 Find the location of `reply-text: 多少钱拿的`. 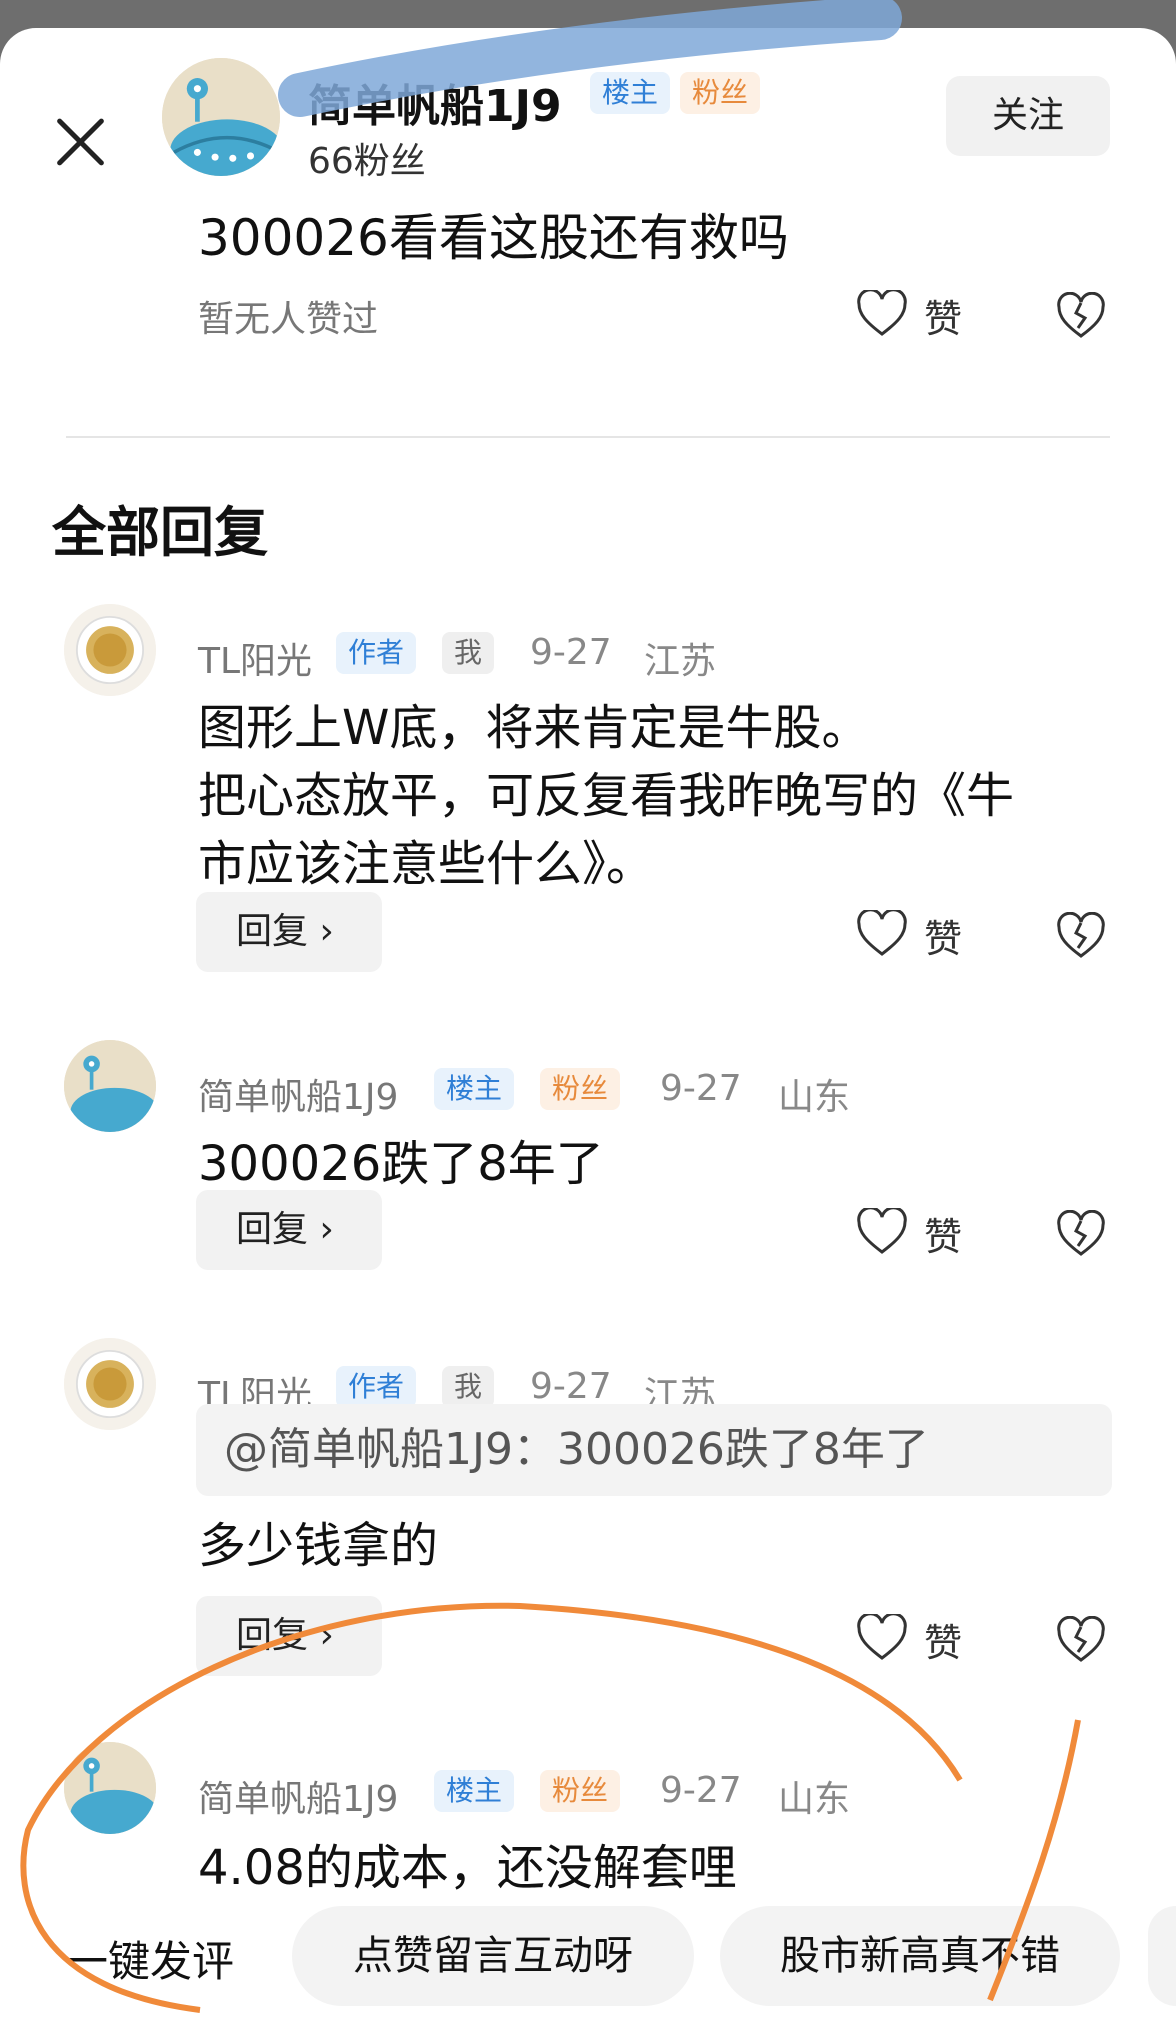

reply-text: 多少钱拿的 is located at coordinates (318, 1546).